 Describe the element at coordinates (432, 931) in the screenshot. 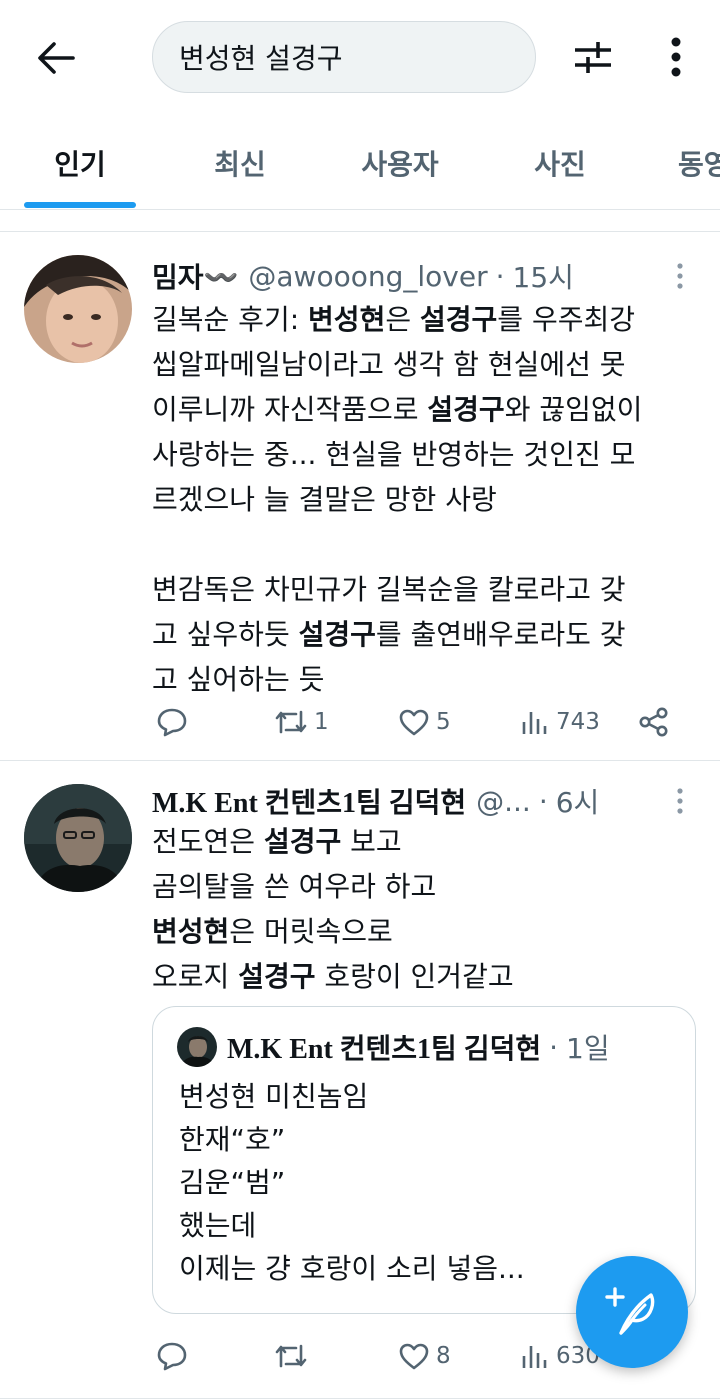

I see `tweet-text-line: 변성현은 머릿속으로` at that location.